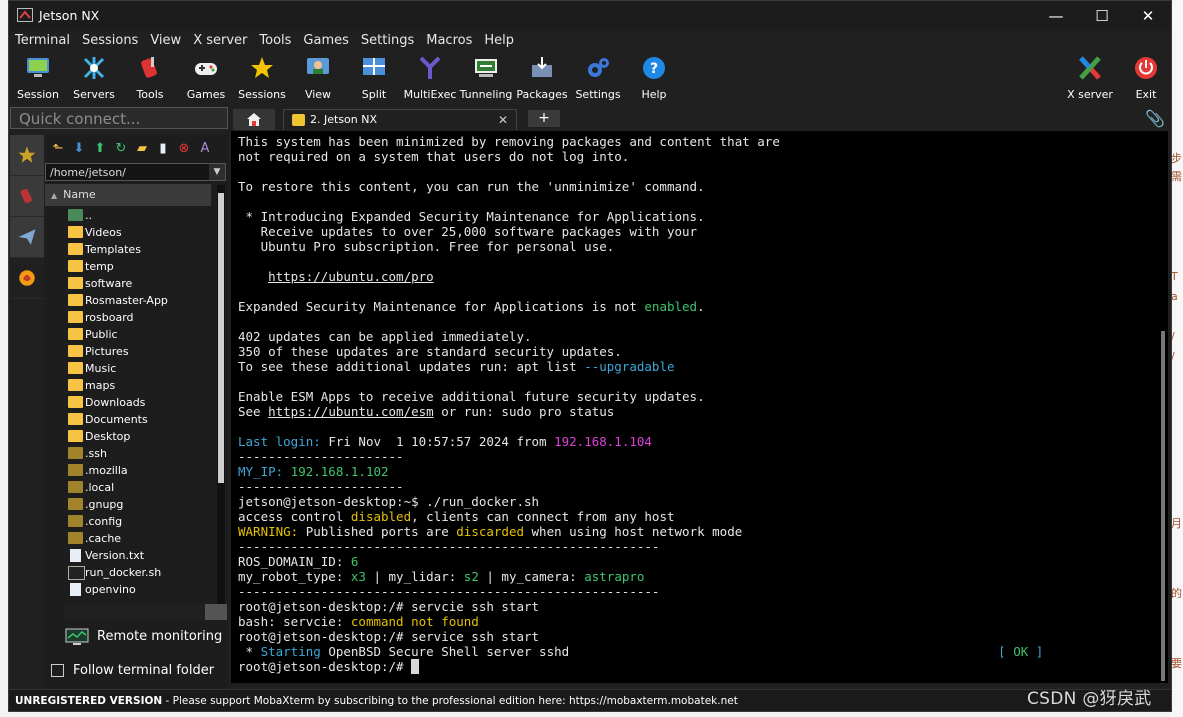 Image resolution: width=1183 pixels, height=717 pixels. What do you see at coordinates (262, 77) in the screenshot?
I see `sessions-button: Sessions` at bounding box center [262, 77].